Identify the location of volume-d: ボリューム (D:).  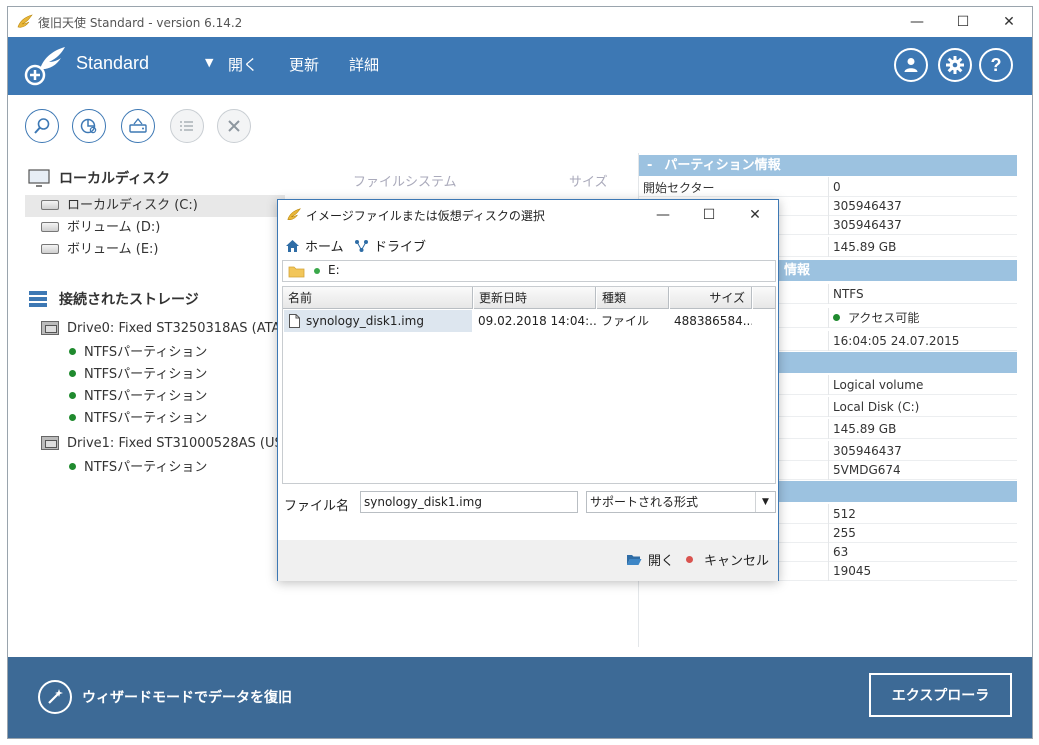
(92, 228).